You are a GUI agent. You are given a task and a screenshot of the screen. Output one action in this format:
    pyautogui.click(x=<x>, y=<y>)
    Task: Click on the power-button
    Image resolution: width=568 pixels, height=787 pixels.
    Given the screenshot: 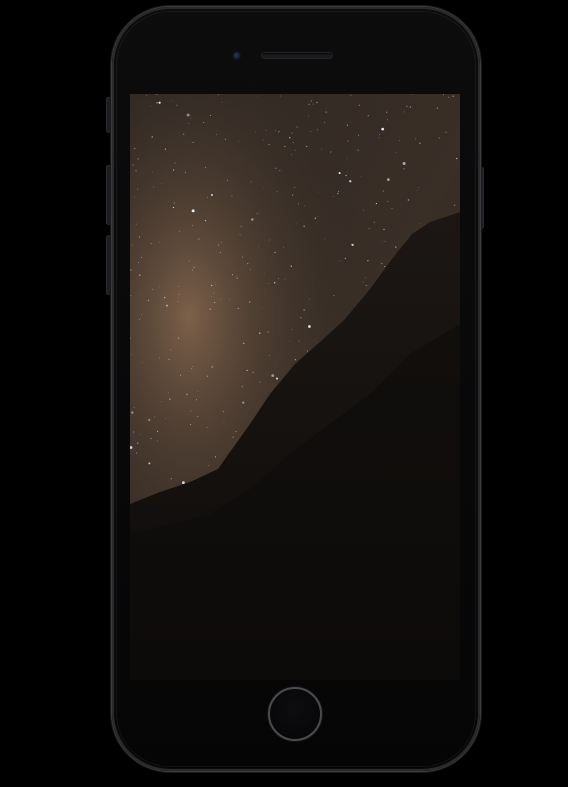 What is the action you would take?
    pyautogui.click(x=481, y=198)
    